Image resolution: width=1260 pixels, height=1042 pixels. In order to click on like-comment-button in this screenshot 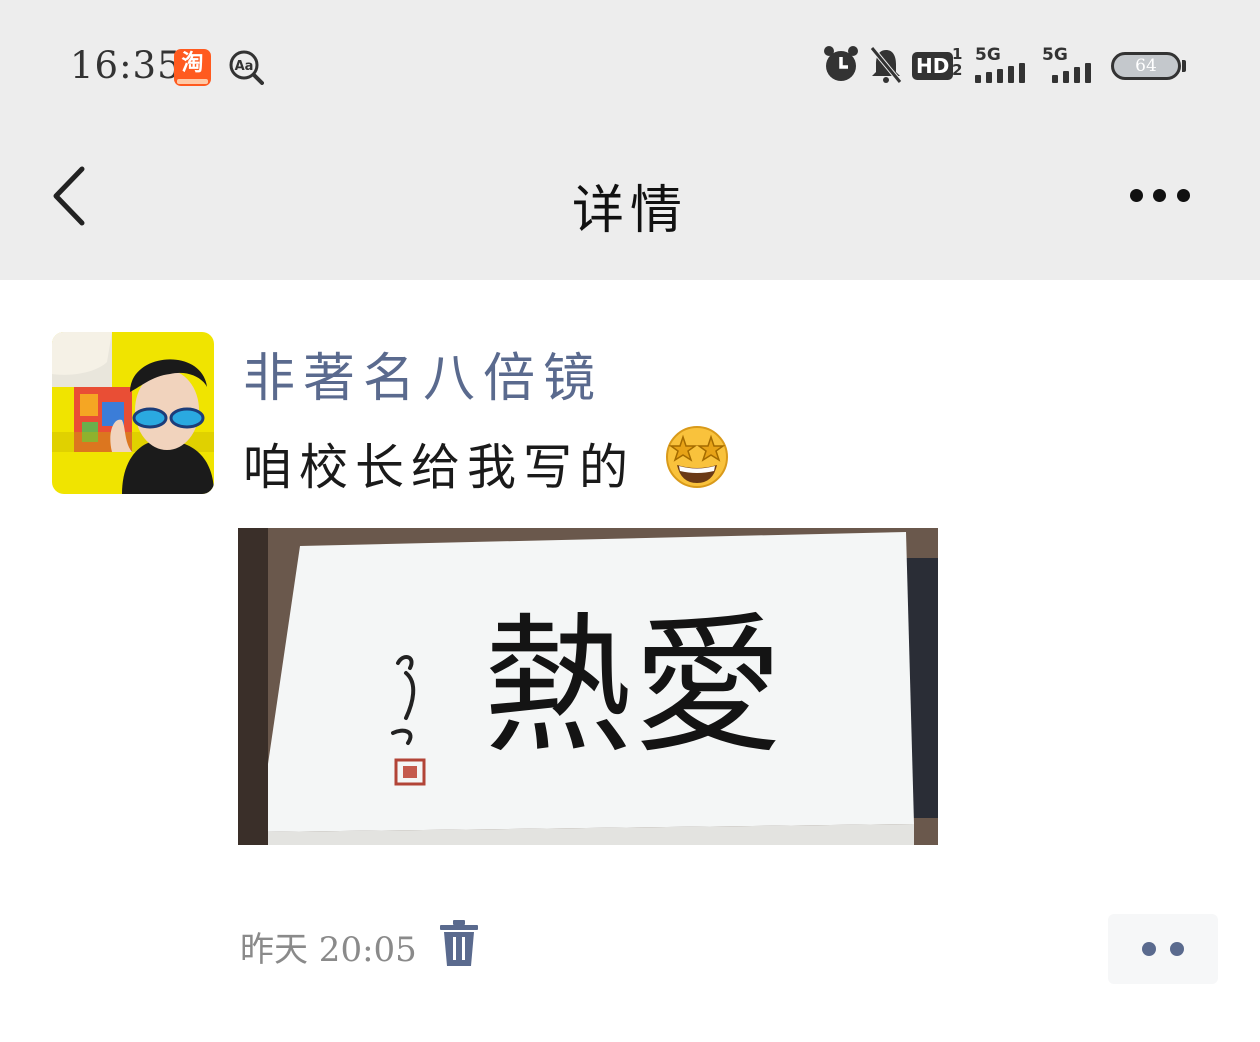, I will do `click(1163, 949)`.